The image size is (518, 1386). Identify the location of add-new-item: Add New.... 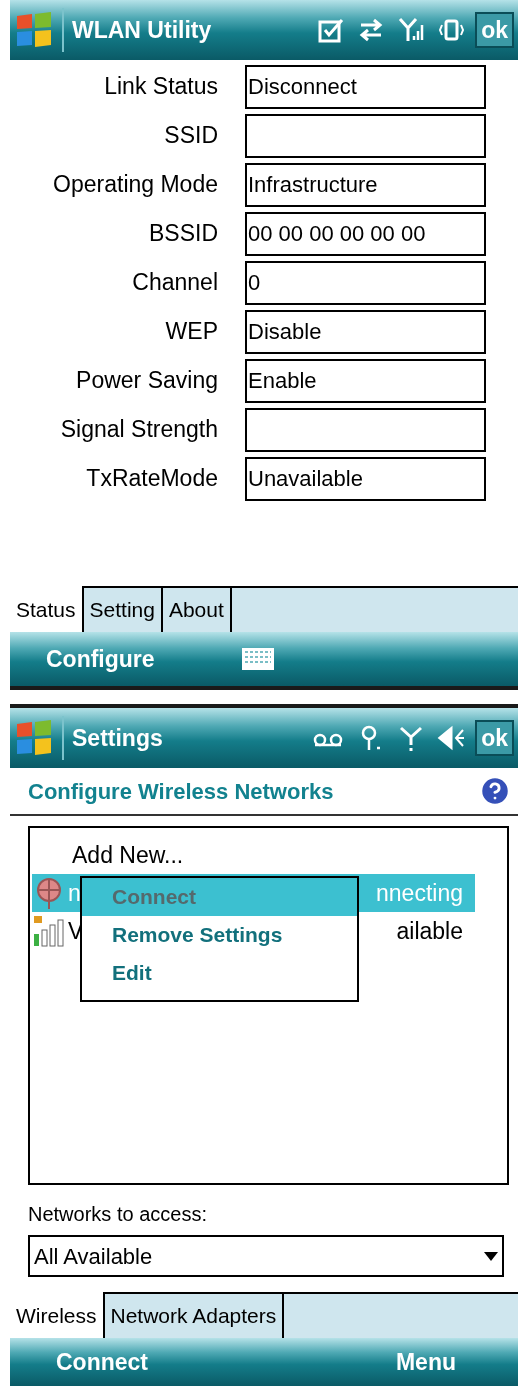
(268, 856).